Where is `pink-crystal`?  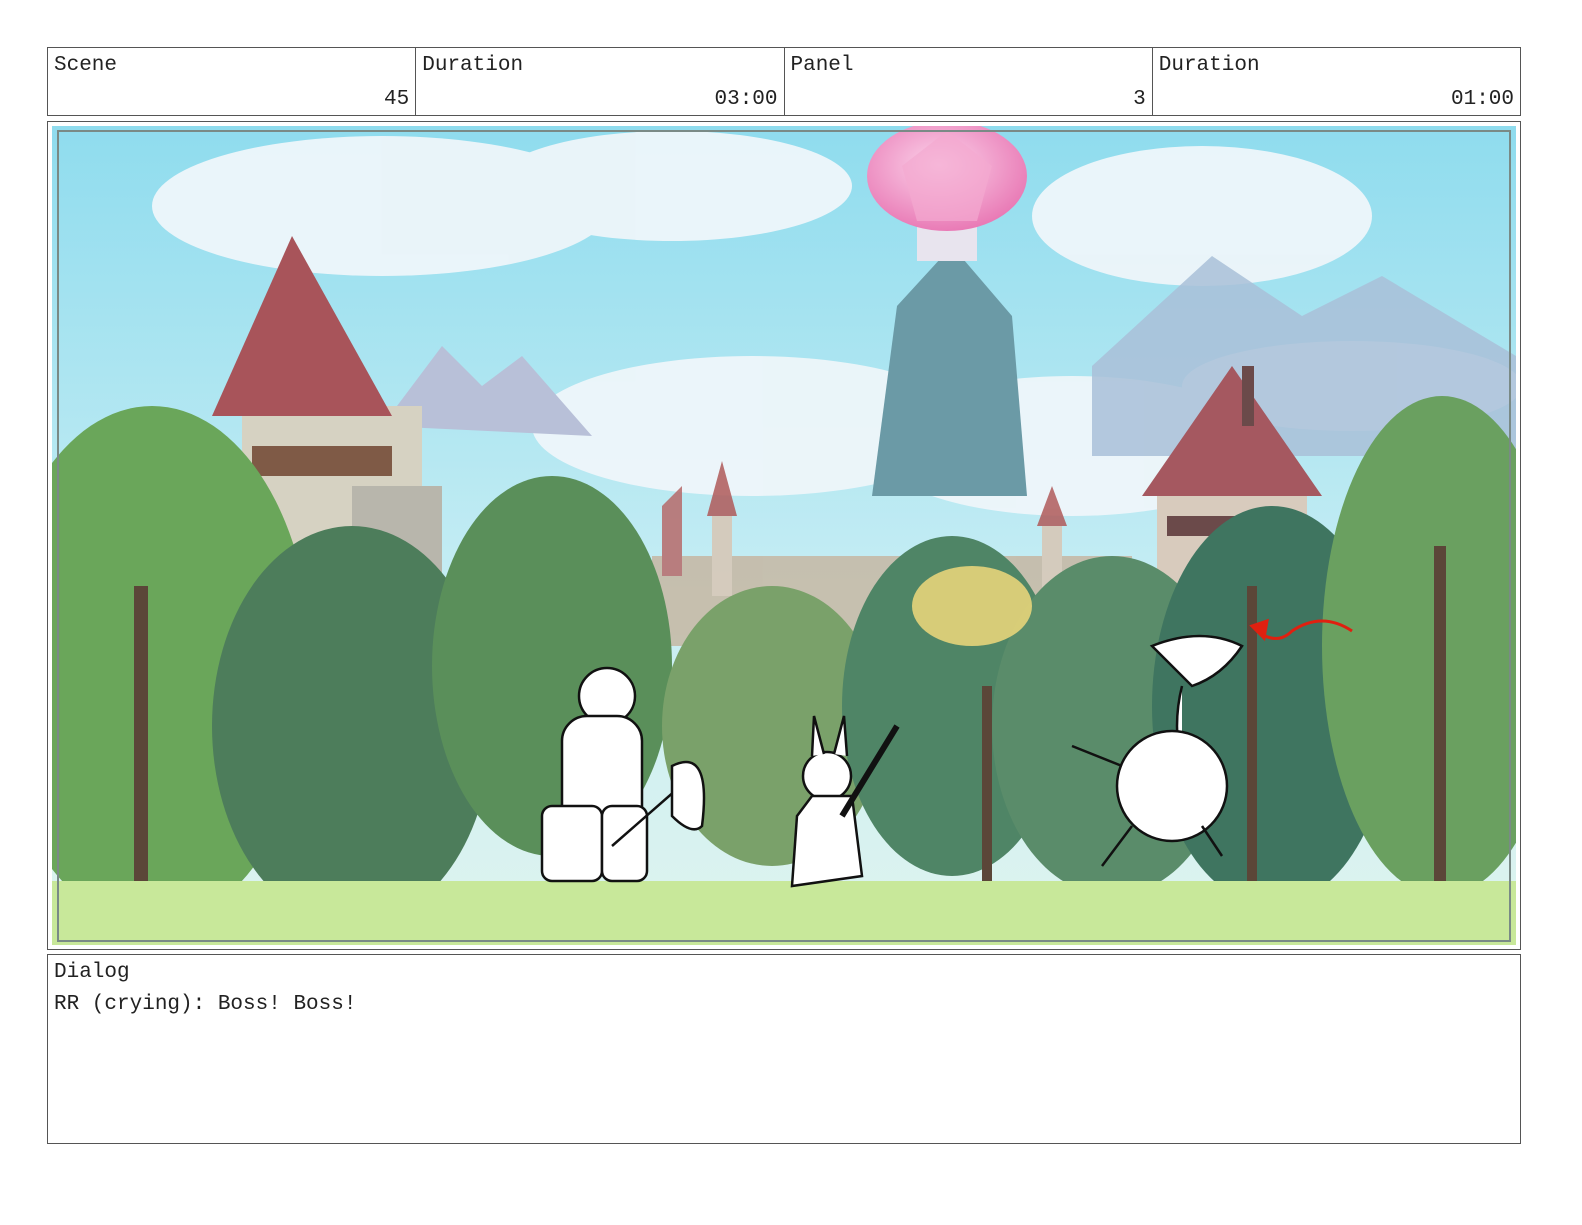
pink-crystal is located at coordinates (947, 178).